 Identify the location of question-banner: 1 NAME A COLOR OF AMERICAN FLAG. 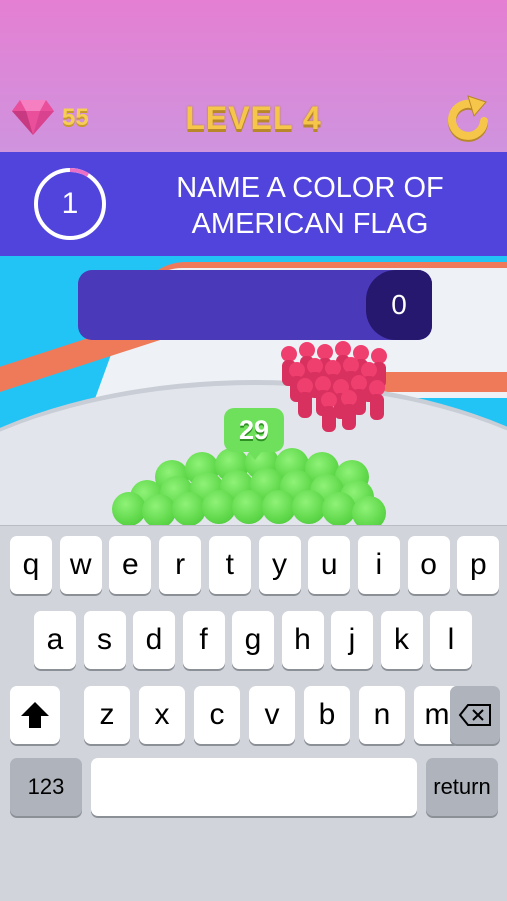
(253, 204).